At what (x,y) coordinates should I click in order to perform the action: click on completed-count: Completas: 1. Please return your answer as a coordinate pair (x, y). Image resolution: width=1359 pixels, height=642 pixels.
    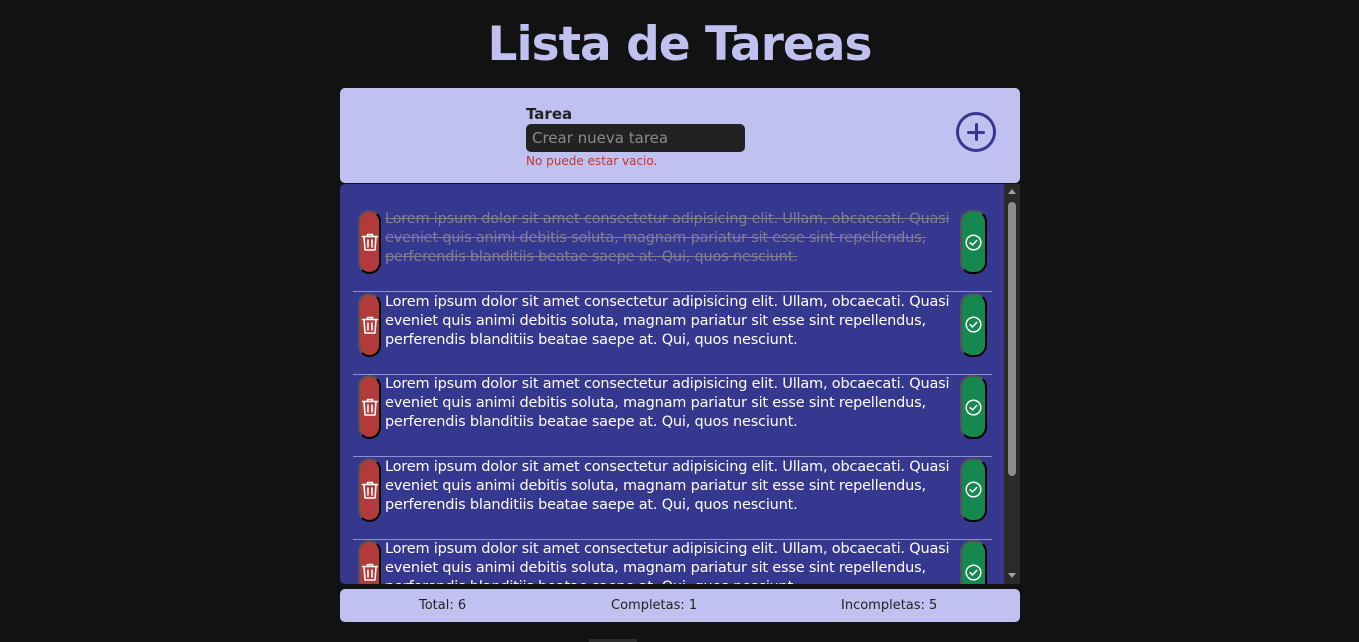
    Looking at the image, I should click on (654, 605).